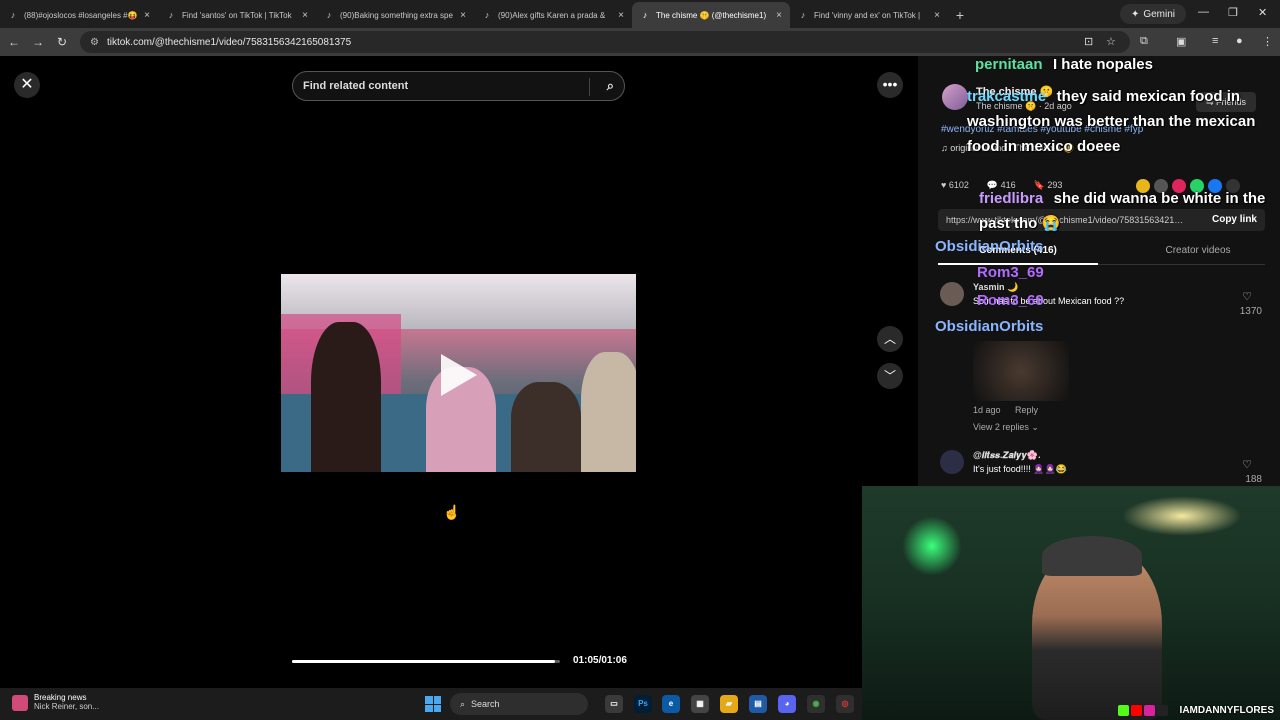  I want to click on restore-icon: ❐, so click(1233, 12).